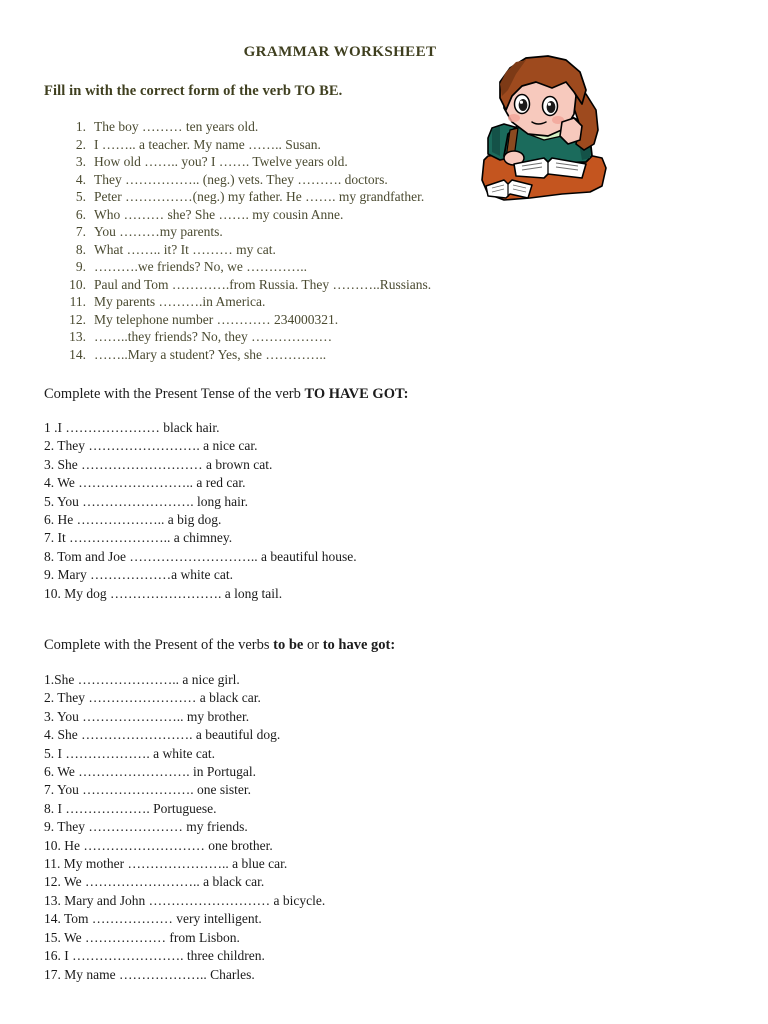 The width and height of the screenshot is (768, 1024). What do you see at coordinates (185, 900) in the screenshot?
I see `list-item: 13. Mary and John ……………………… a bicycle.` at bounding box center [185, 900].